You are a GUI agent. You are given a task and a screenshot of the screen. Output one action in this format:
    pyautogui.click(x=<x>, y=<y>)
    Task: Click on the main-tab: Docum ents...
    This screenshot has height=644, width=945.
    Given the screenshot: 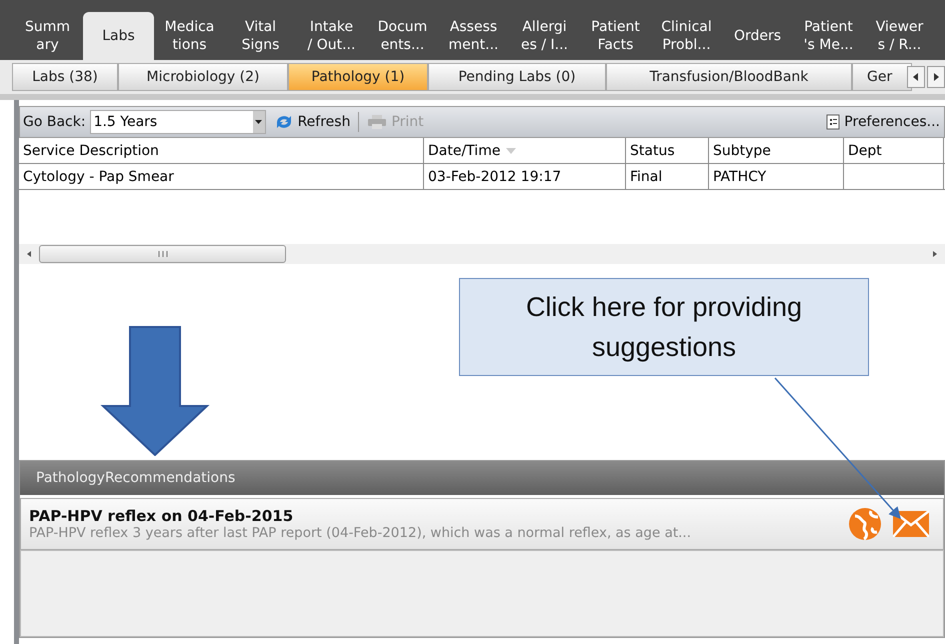 What is the action you would take?
    pyautogui.click(x=402, y=36)
    